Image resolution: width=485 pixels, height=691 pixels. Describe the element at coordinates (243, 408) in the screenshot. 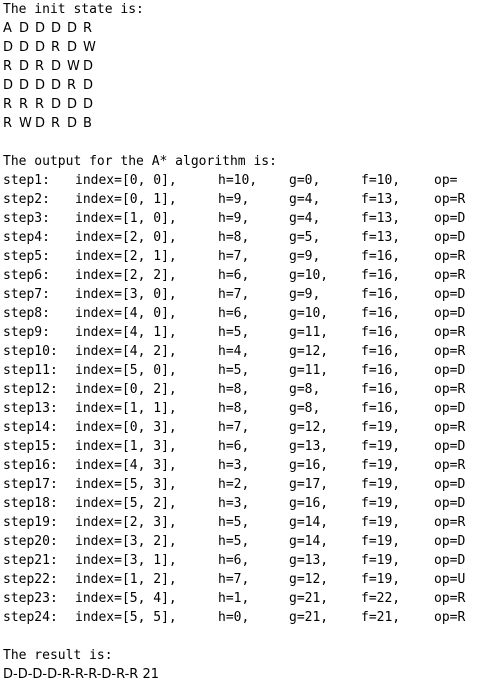

I see `step-row: step13: index=[1, 1], h=8, g=8, f=16, op=D` at that location.